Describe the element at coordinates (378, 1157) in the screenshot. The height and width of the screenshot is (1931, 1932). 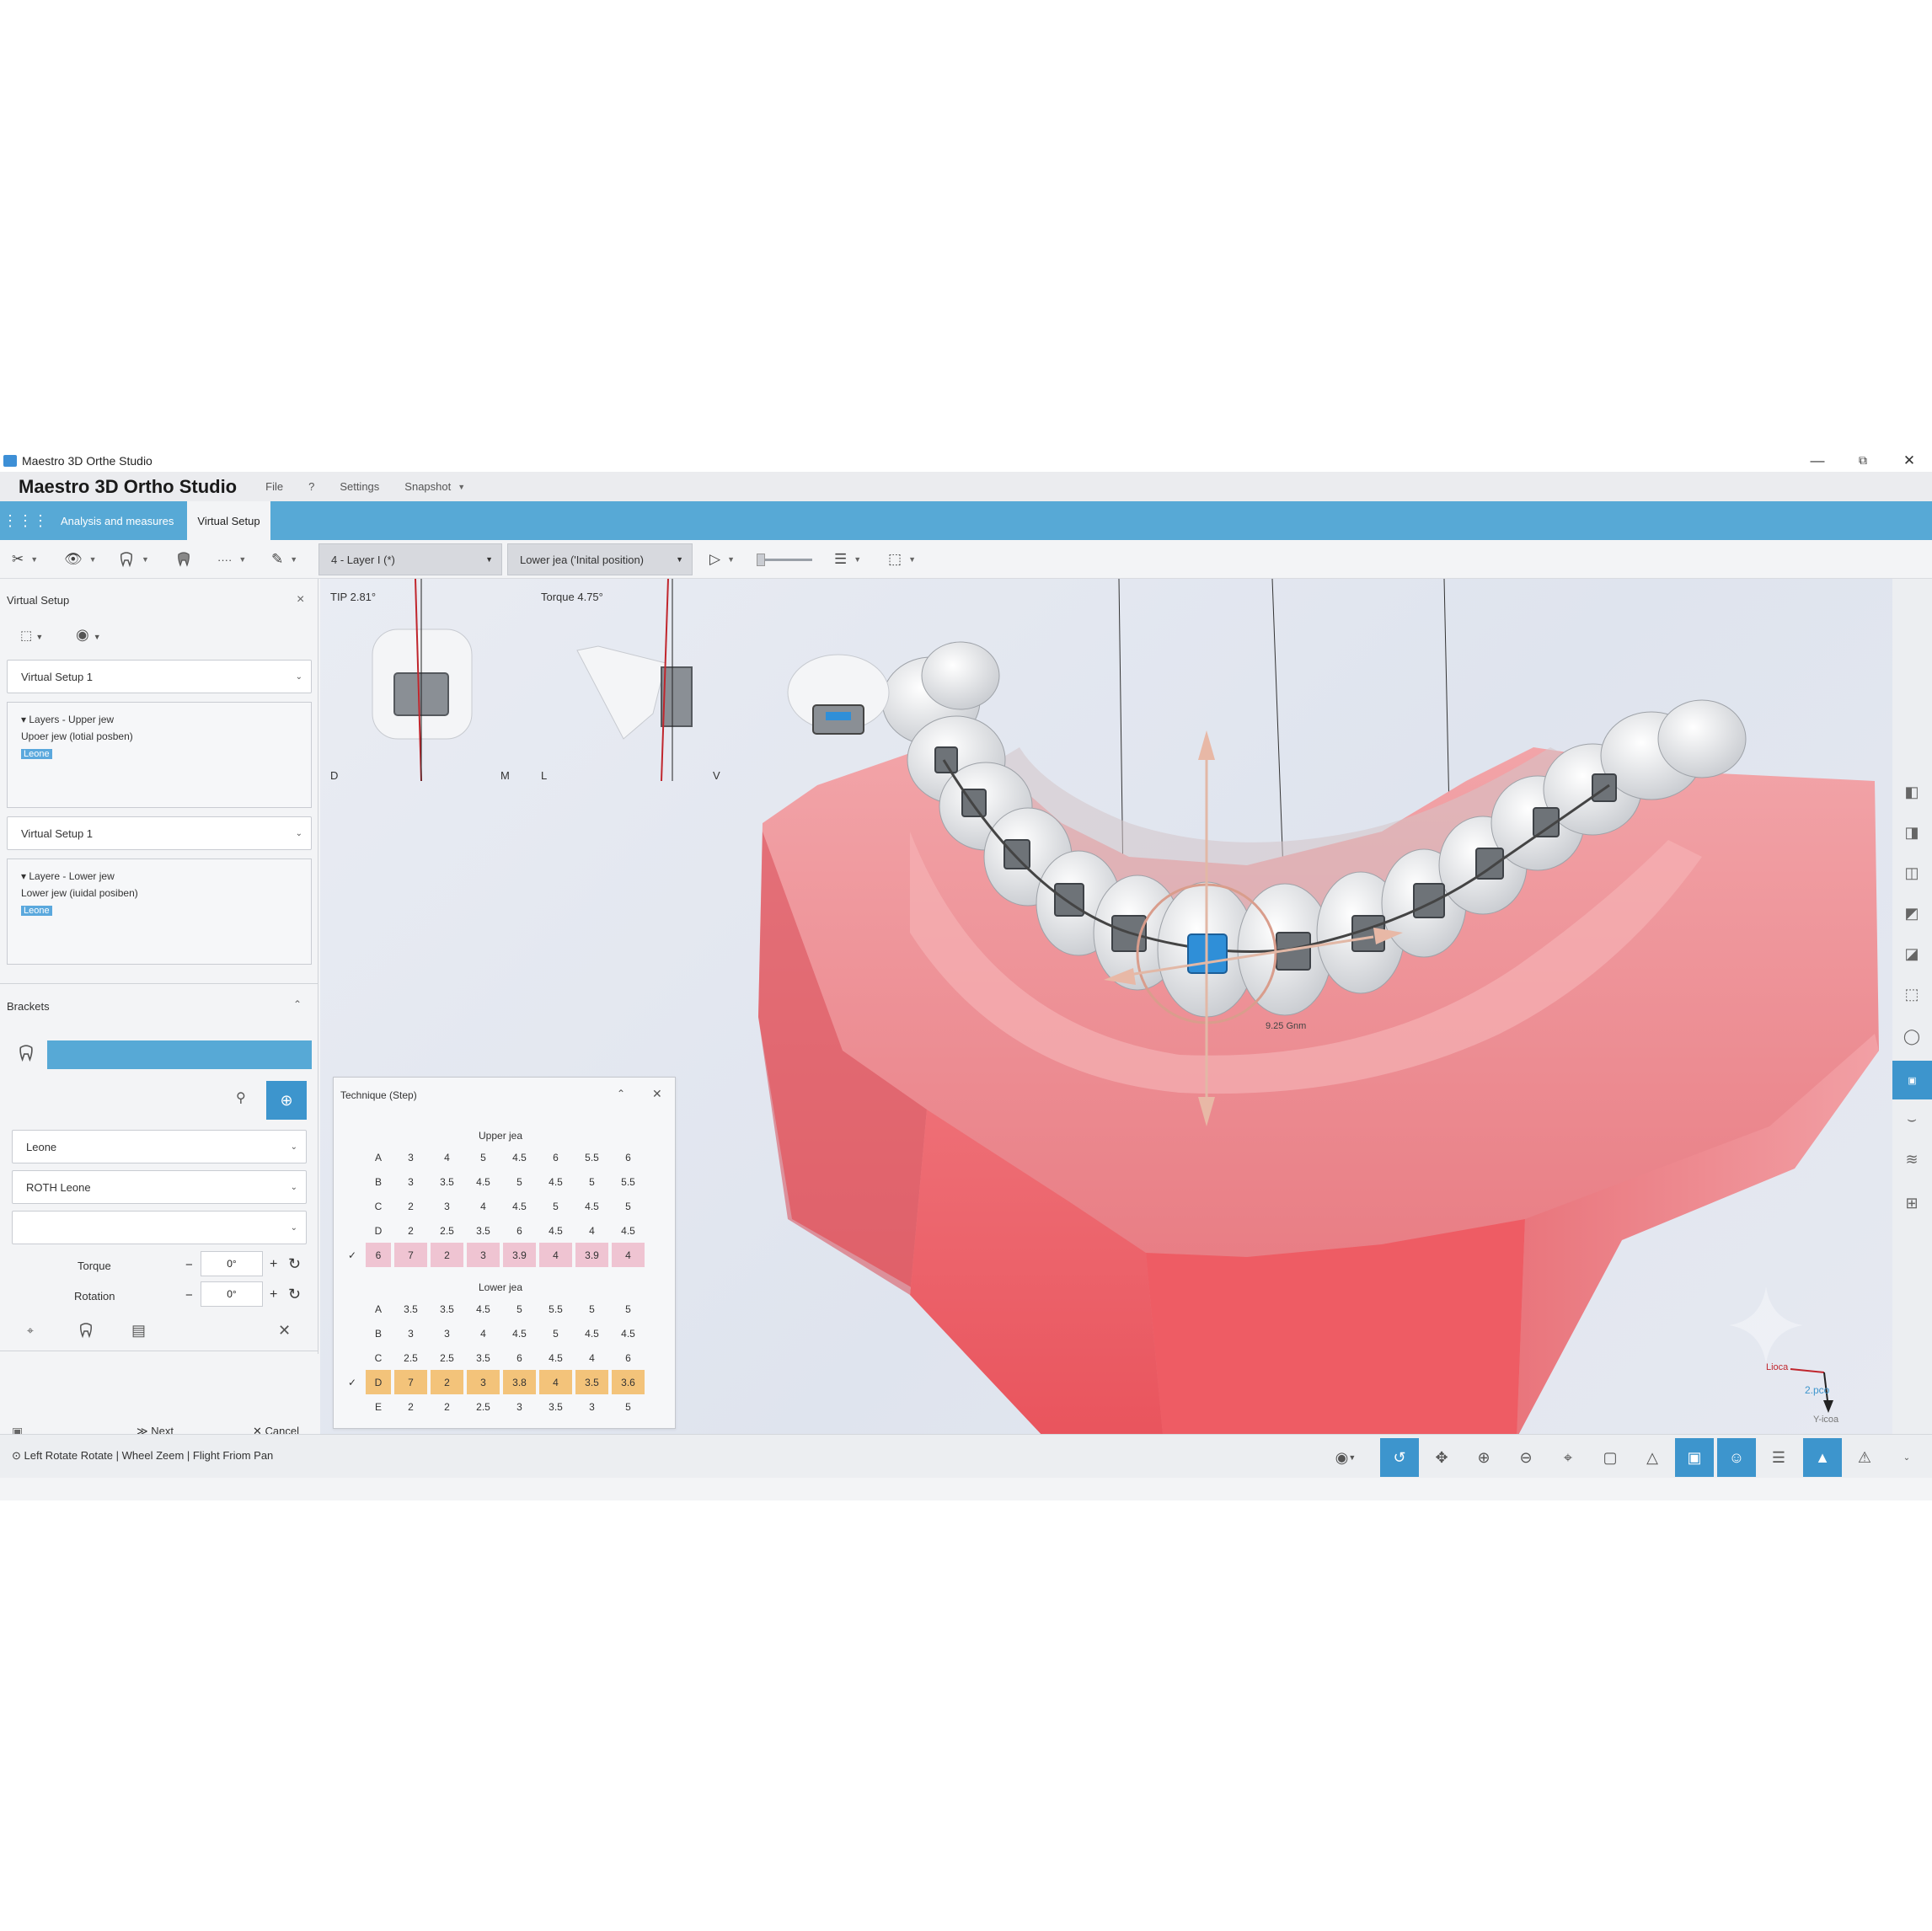
I see `row-label: A` at that location.